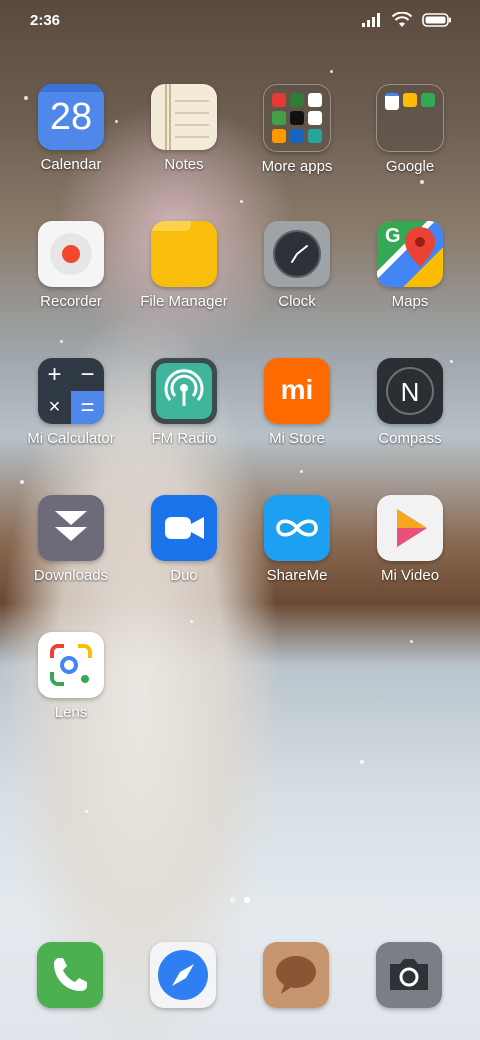  What do you see at coordinates (184, 528) in the screenshot?
I see `video-camera-icon` at bounding box center [184, 528].